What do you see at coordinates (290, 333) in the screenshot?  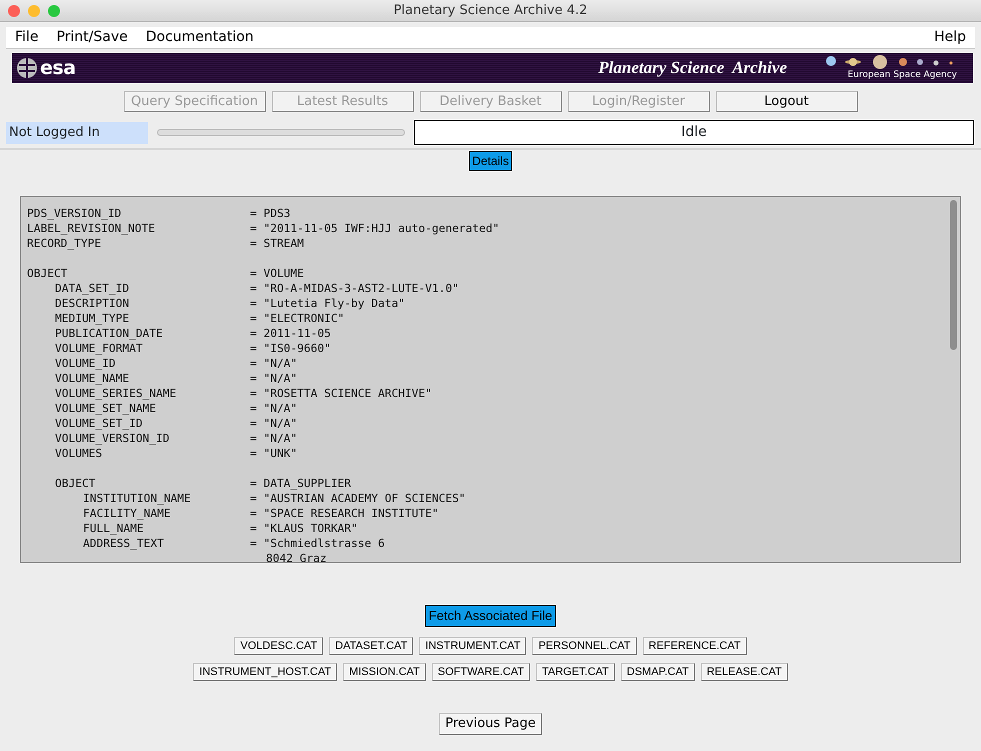 I see `label-value: = 2011-11-05` at bounding box center [290, 333].